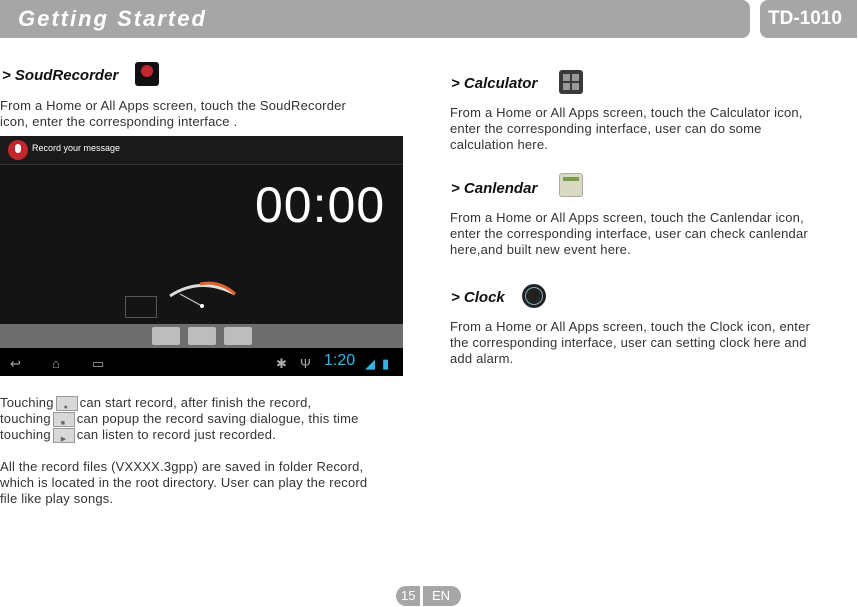  I want to click on recorder-controls, so click(201, 336).